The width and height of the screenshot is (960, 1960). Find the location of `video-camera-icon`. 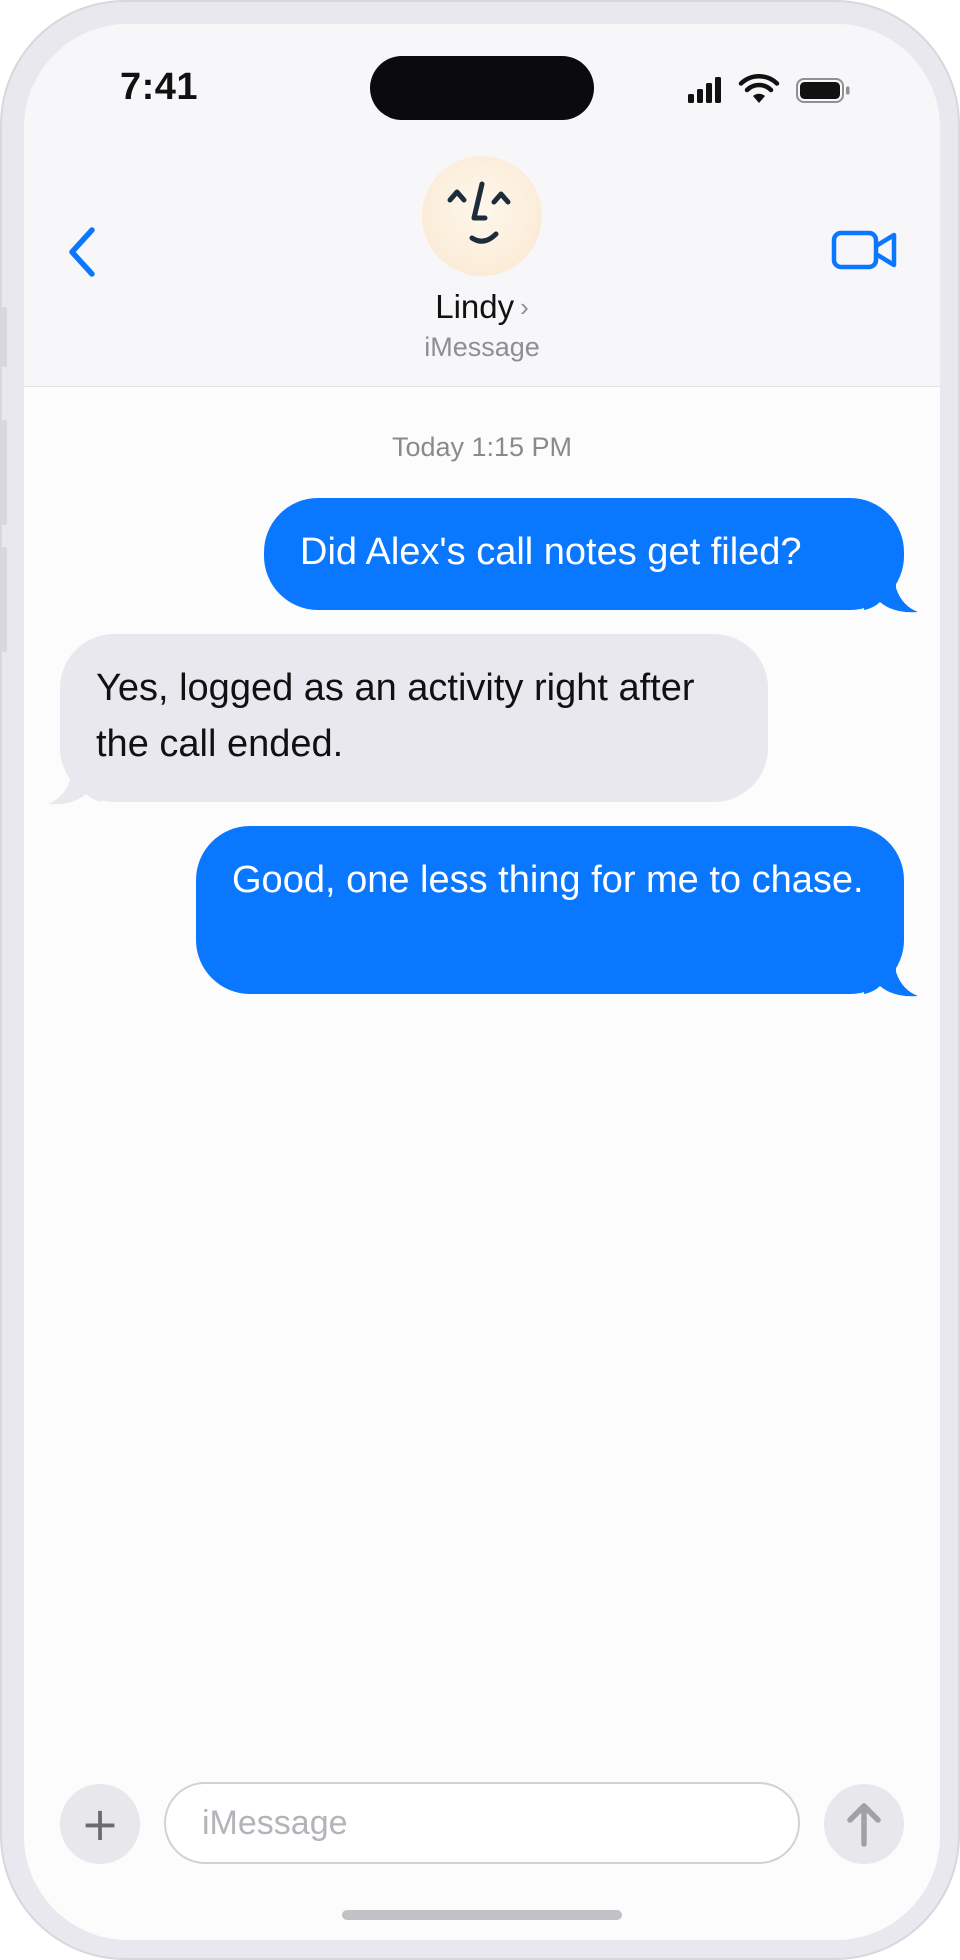

video-camera-icon is located at coordinates (864, 250).